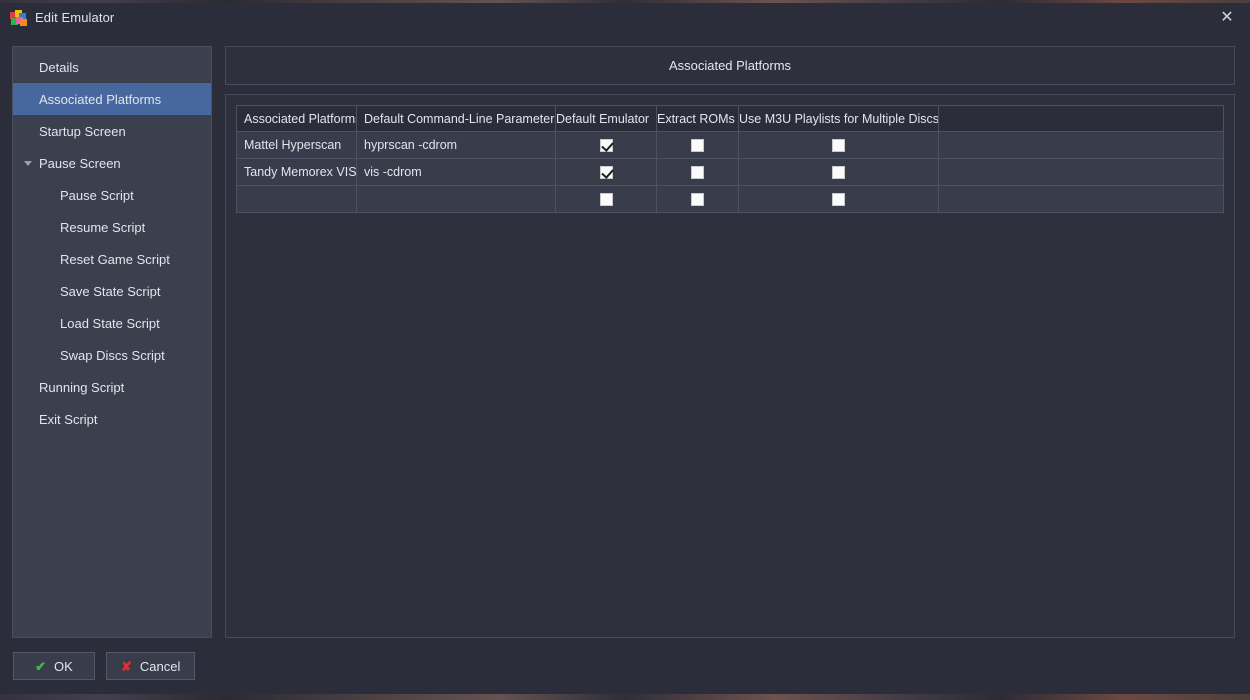 The image size is (1250, 700). Describe the element at coordinates (456, 172) in the screenshot. I see `cell-parameters: vis -cdrom` at that location.